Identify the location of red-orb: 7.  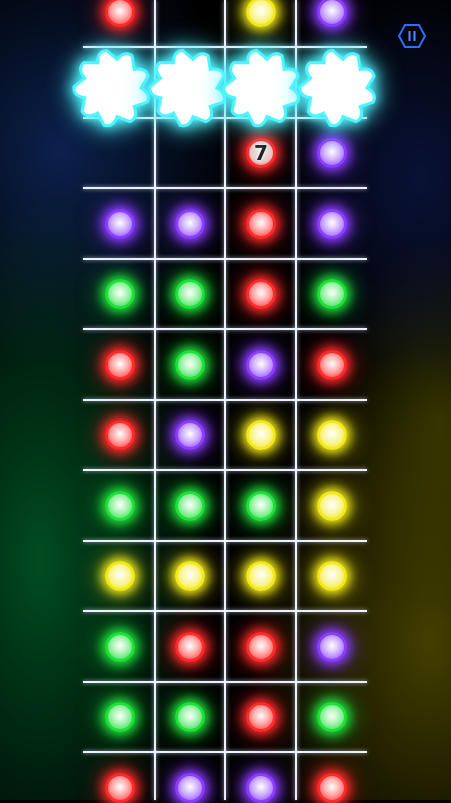
(261, 153).